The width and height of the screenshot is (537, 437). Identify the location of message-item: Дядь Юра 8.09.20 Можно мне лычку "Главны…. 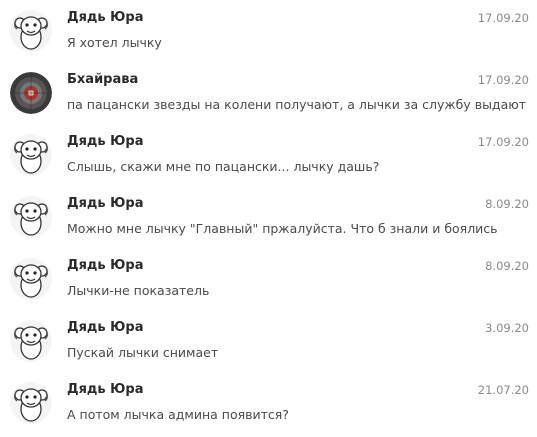
(268, 217).